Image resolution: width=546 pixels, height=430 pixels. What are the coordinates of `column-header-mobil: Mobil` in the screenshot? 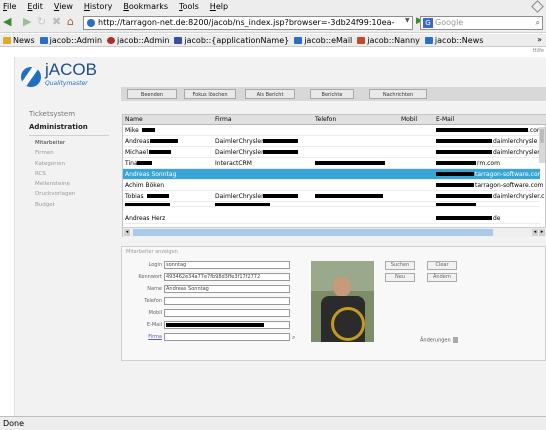 It's located at (409, 120).